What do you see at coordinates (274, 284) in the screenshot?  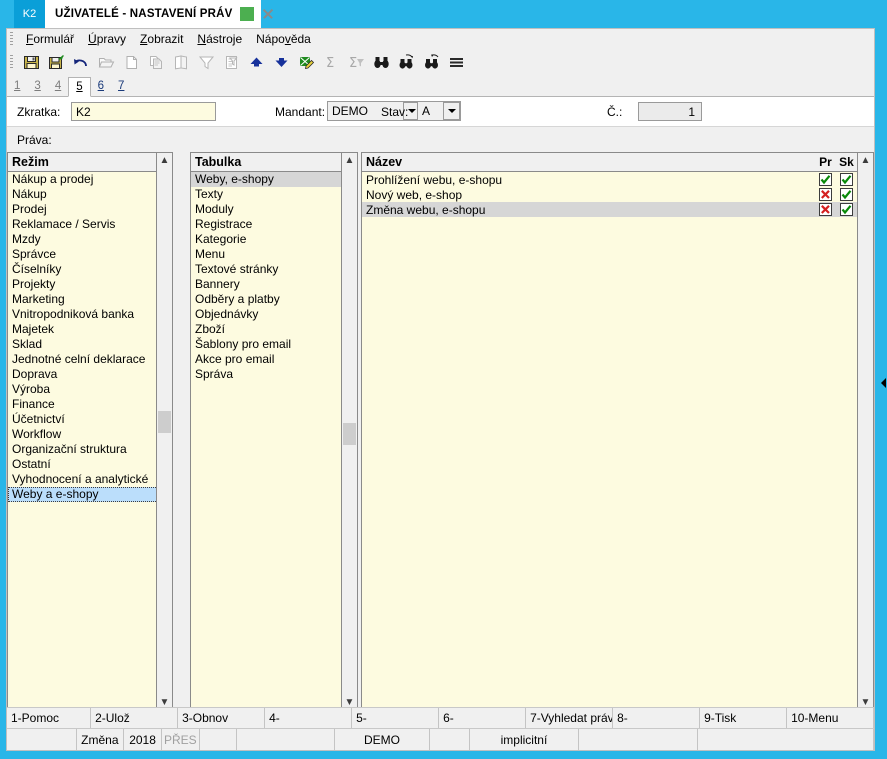 I see `list-item: Bannery` at bounding box center [274, 284].